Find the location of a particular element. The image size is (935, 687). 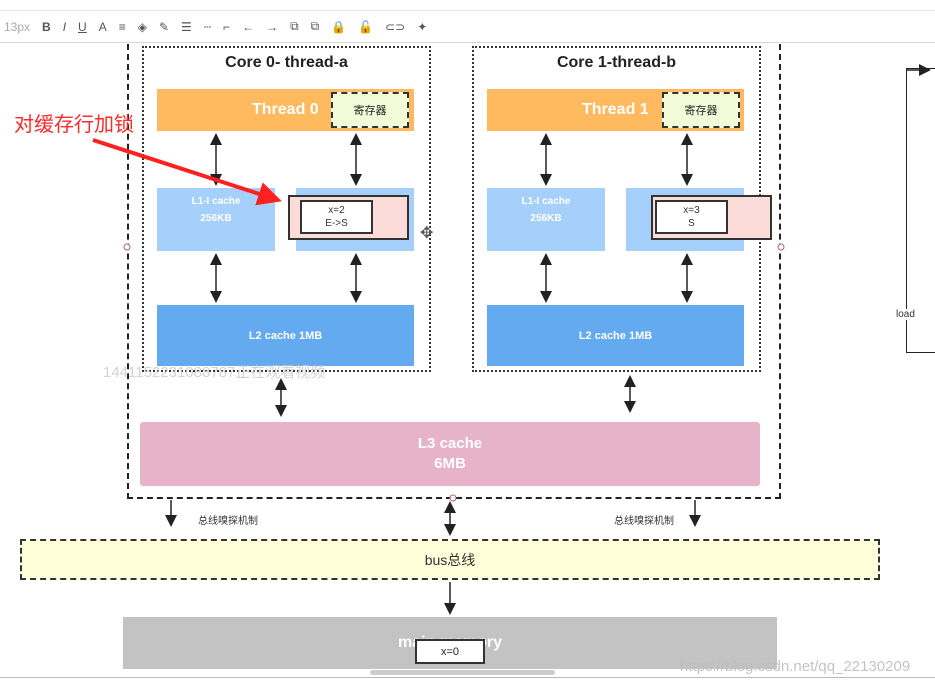

annotation-arrow is located at coordinates (187, 172).